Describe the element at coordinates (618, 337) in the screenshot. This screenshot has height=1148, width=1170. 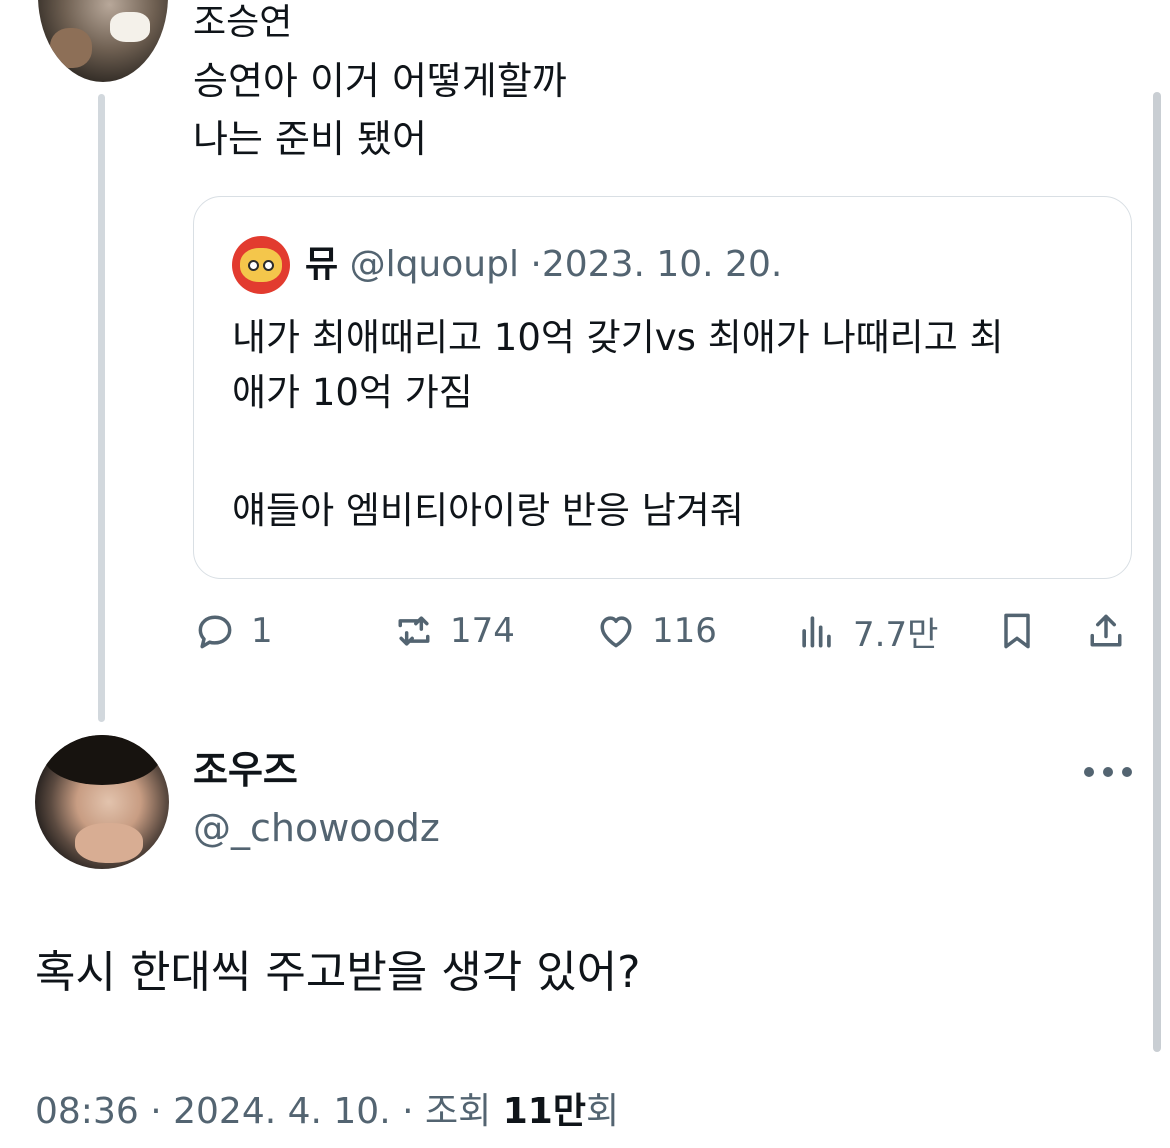
I see `quote-text-line: 내가 최애때리고 10억 갖기vs 최애가 나때리고 최` at that location.